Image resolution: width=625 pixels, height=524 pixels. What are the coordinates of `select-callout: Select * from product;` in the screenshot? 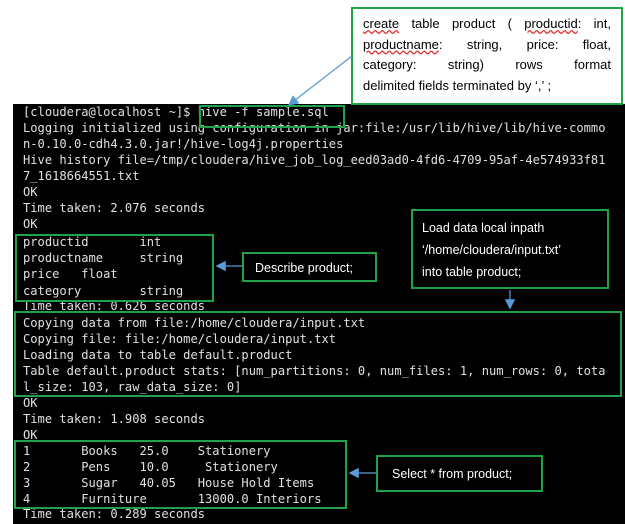 It's located at (459, 473).